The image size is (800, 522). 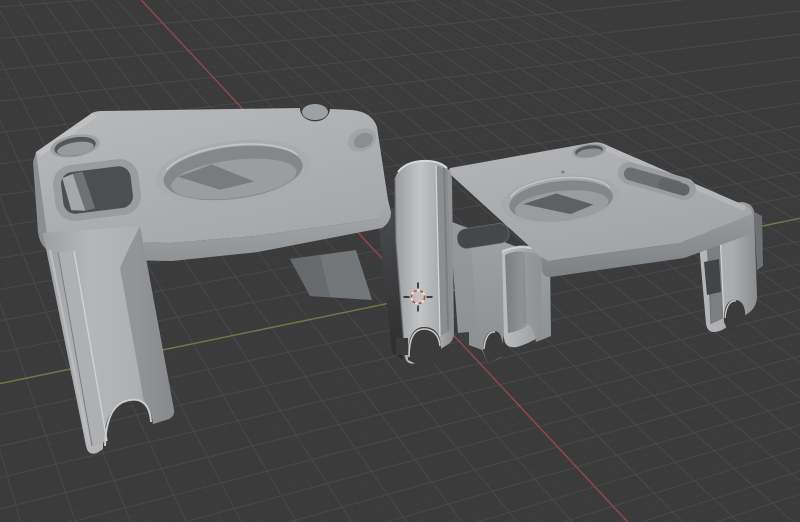 I want to click on bracket-left-column-leg, so click(x=424, y=262).